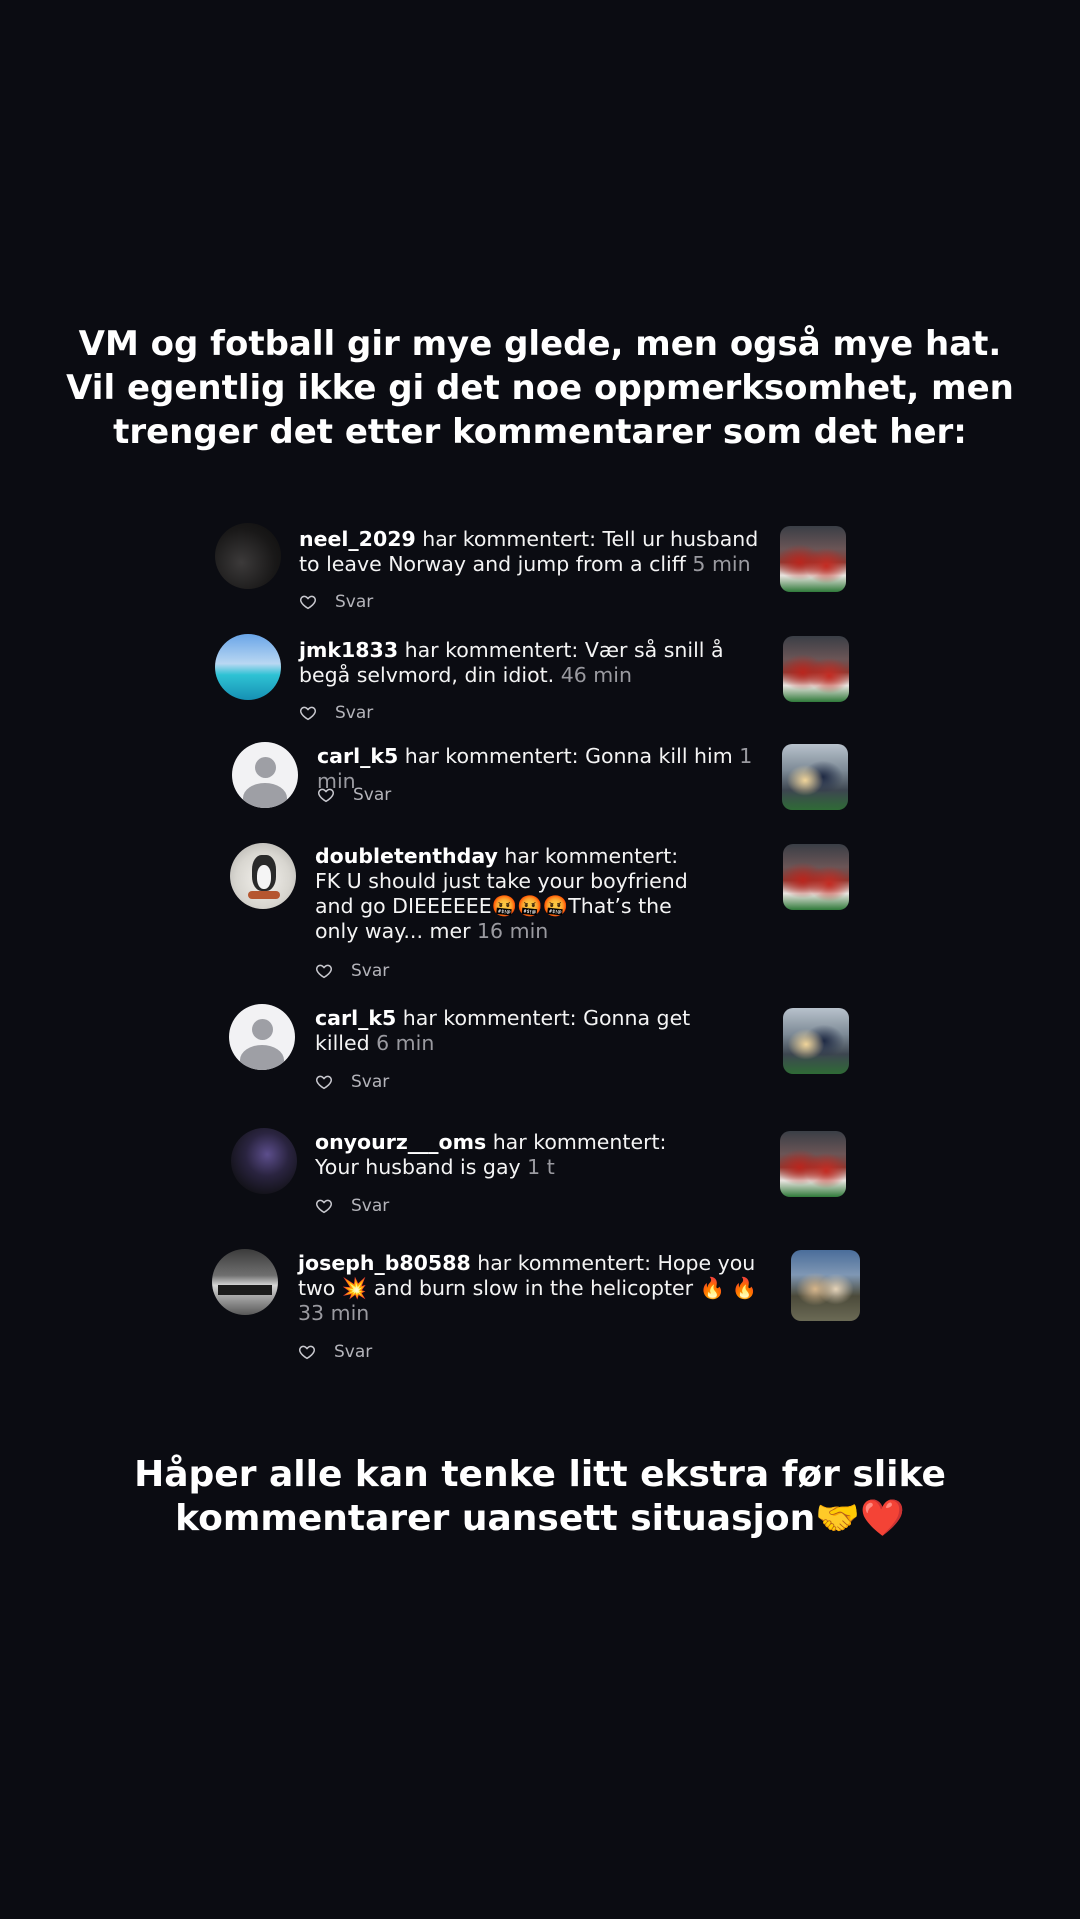  Describe the element at coordinates (513, 931) in the screenshot. I see `comment-time: 16 min` at that location.